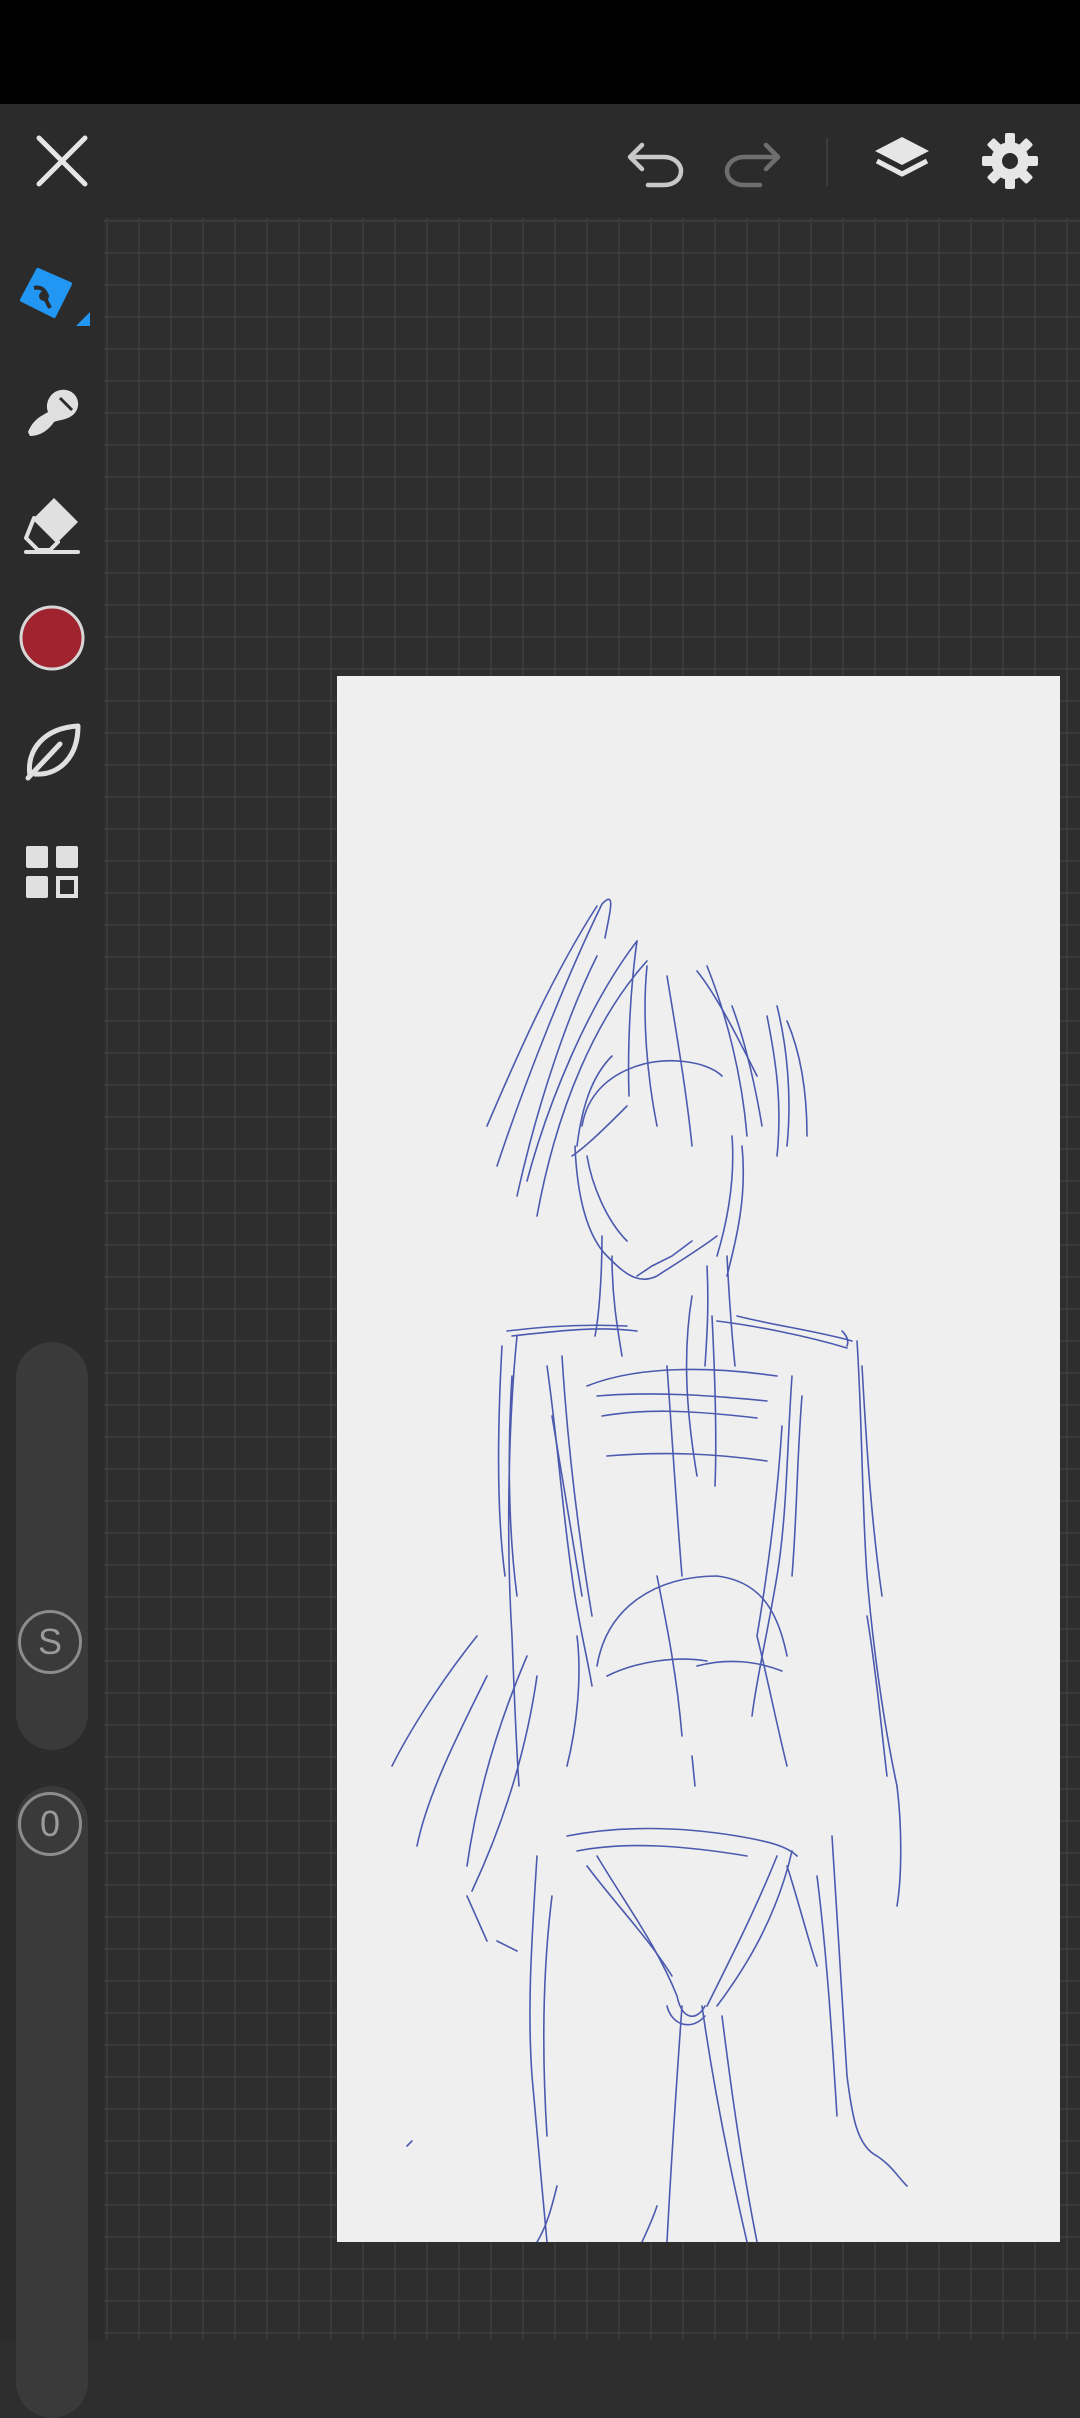  I want to click on smudge-tool-button, so click(52, 412).